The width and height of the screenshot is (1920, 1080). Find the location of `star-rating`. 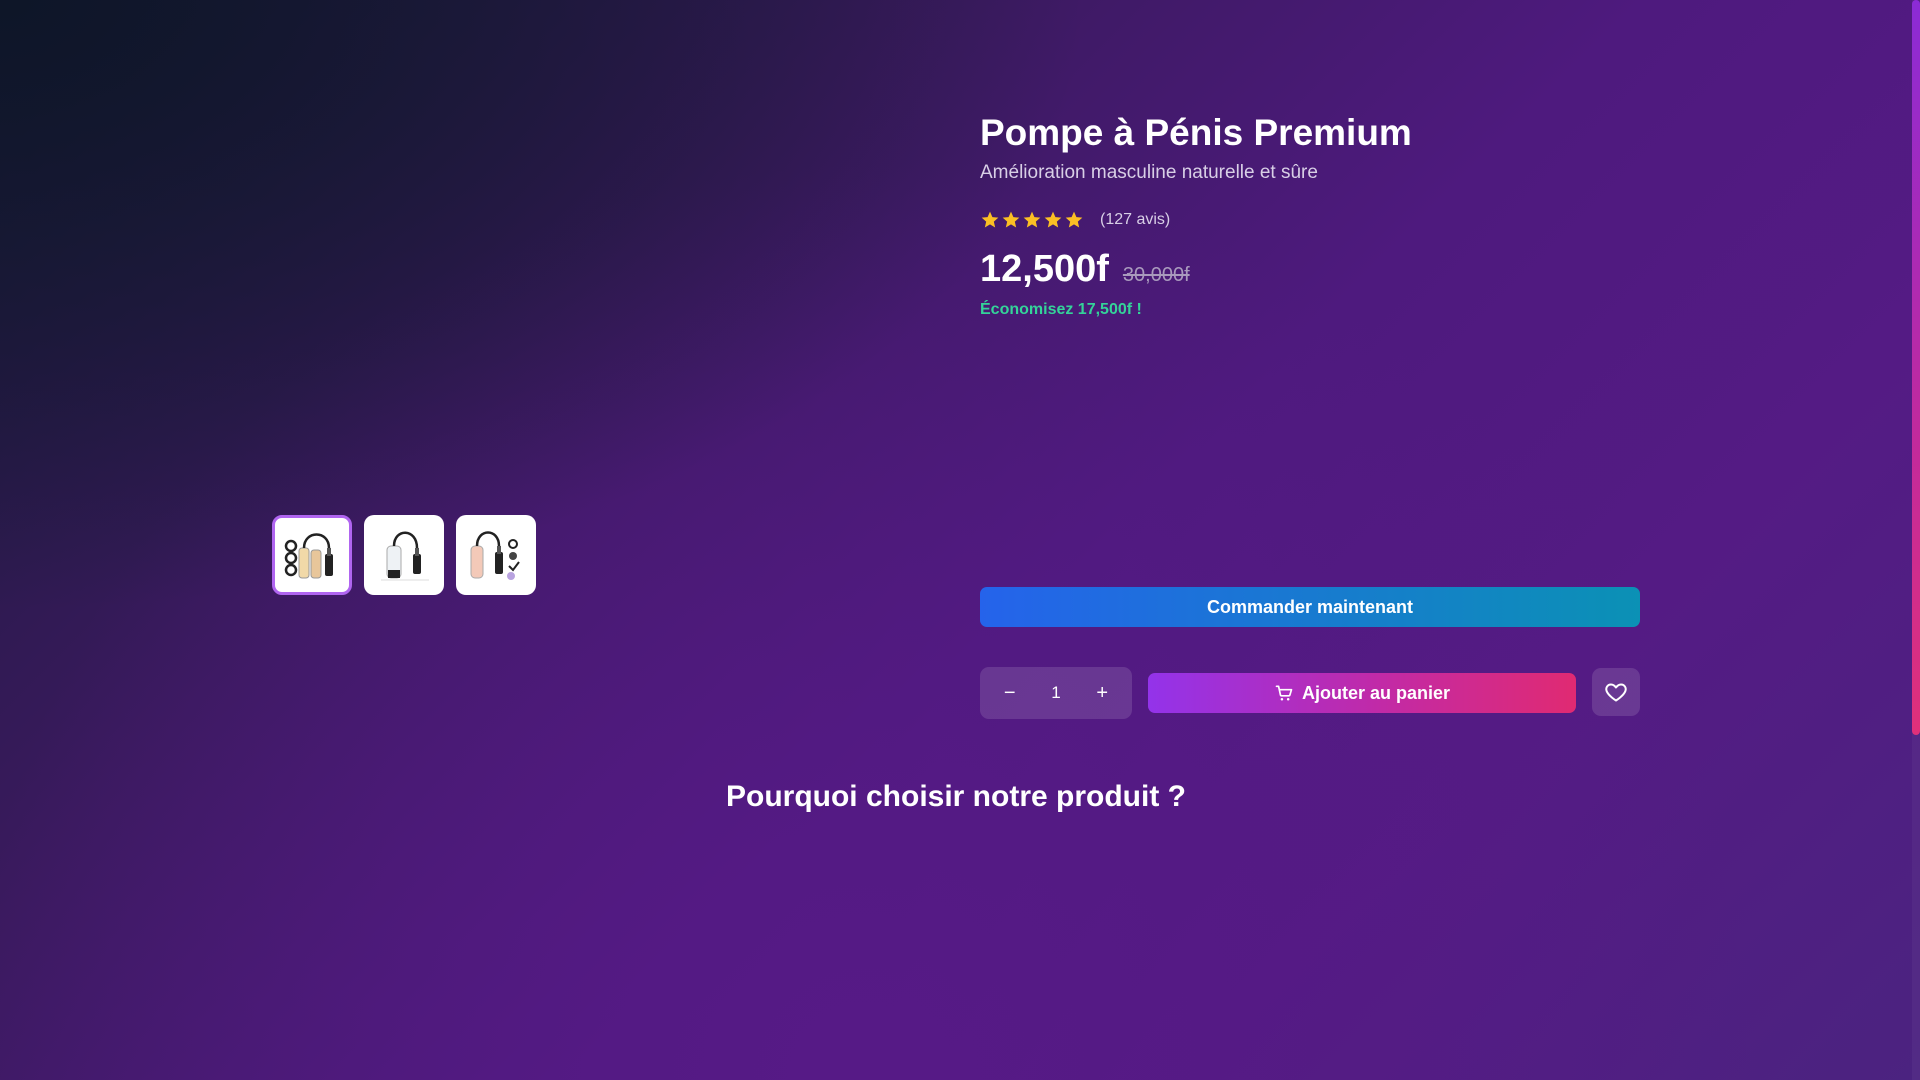

star-rating is located at coordinates (1032, 220).